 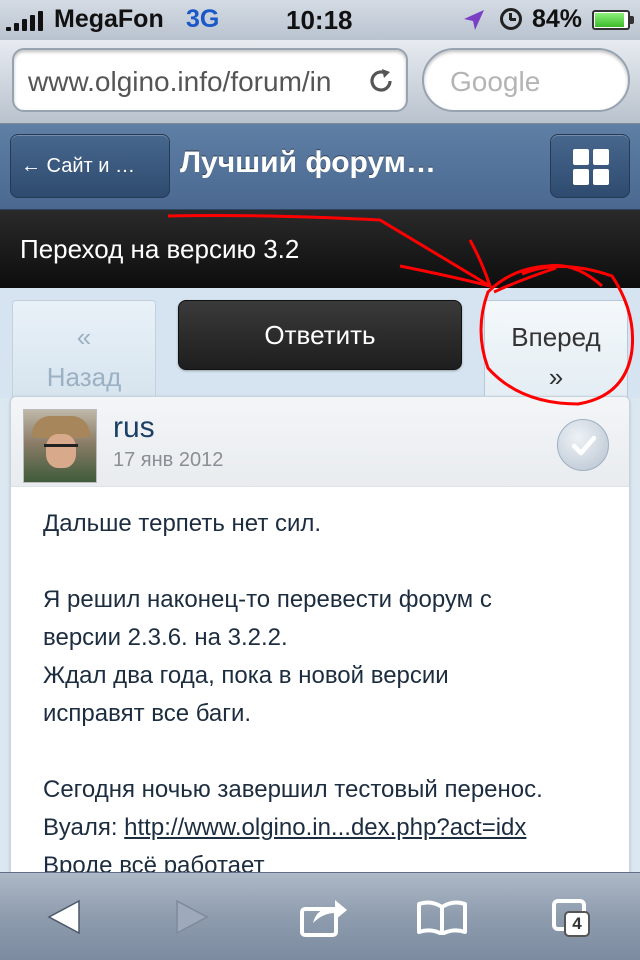 I want to click on previous-page-button: « Назад, so click(x=84, y=350).